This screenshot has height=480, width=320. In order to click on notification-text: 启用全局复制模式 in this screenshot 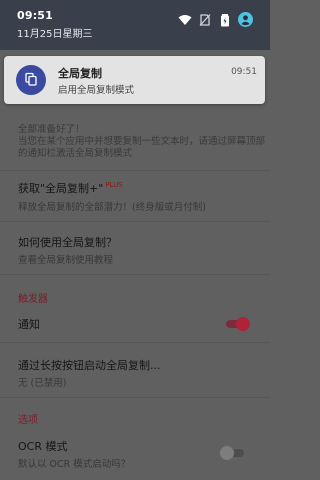, I will do `click(96, 90)`.